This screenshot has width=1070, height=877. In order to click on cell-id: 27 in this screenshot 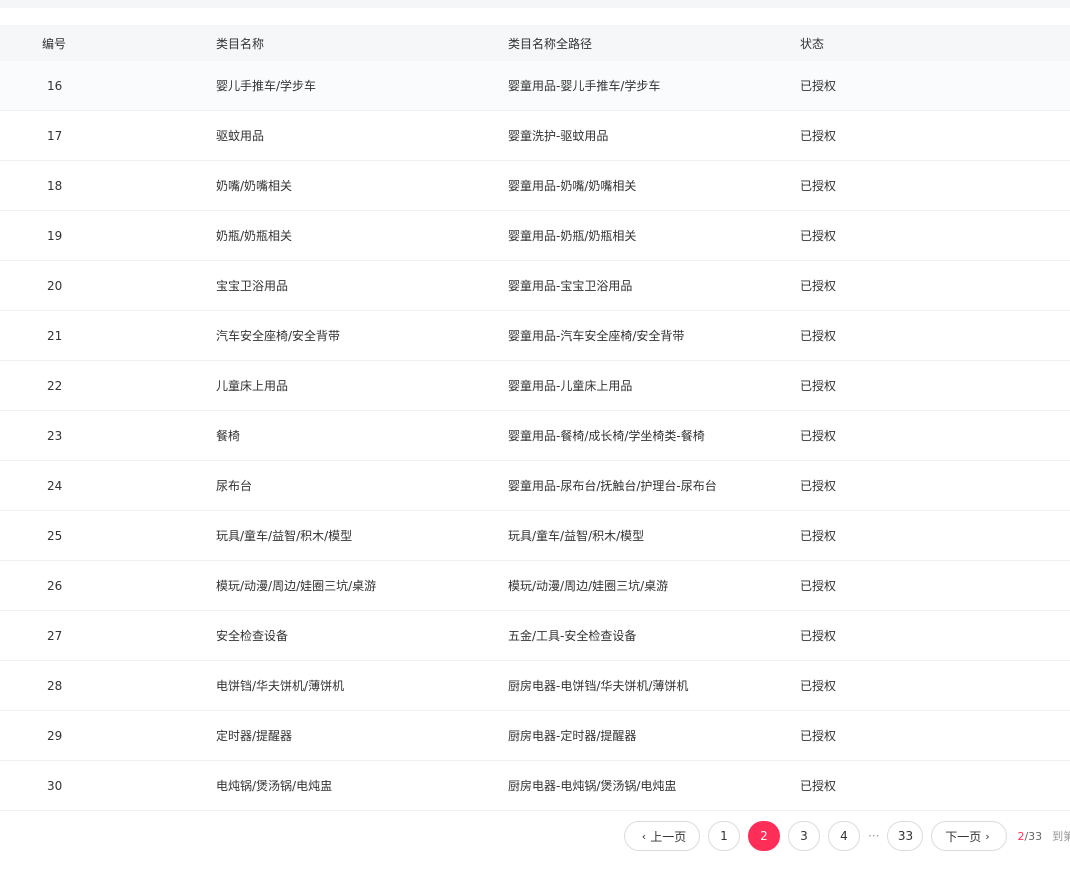, I will do `click(55, 635)`.